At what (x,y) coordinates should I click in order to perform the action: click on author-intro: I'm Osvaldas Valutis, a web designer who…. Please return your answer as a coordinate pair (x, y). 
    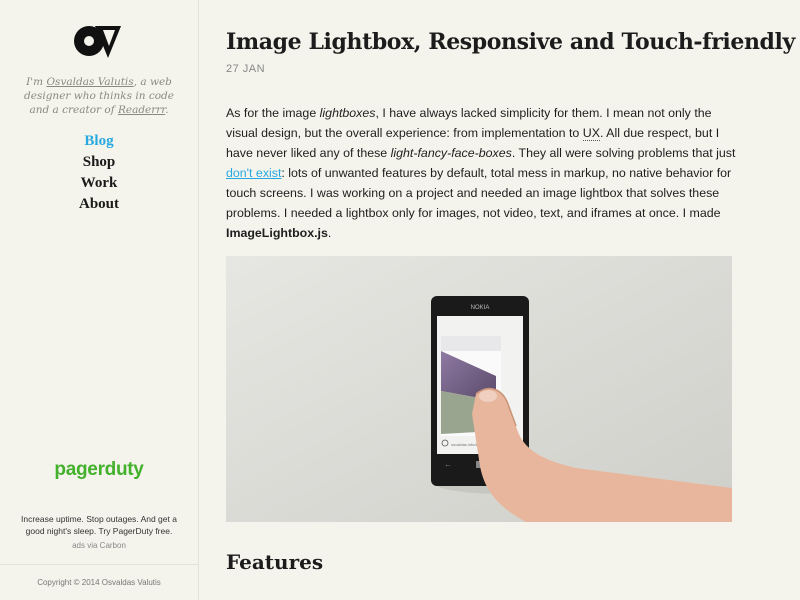
    Looking at the image, I should click on (99, 96).